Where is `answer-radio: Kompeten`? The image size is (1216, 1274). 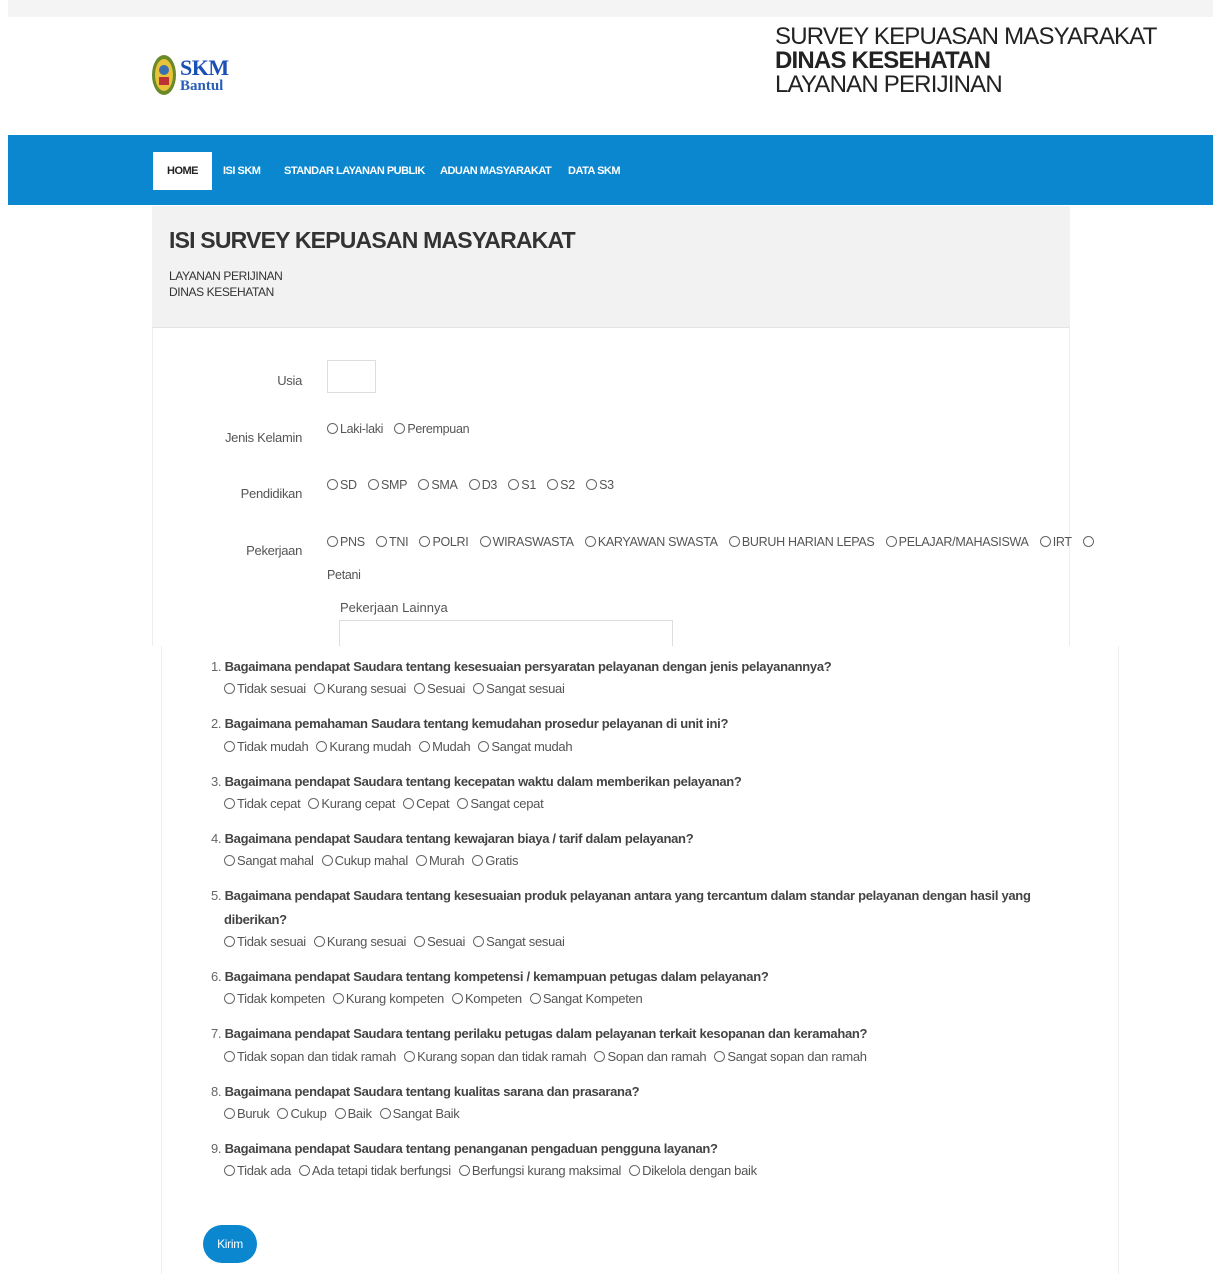
answer-radio: Kompeten is located at coordinates (486, 998).